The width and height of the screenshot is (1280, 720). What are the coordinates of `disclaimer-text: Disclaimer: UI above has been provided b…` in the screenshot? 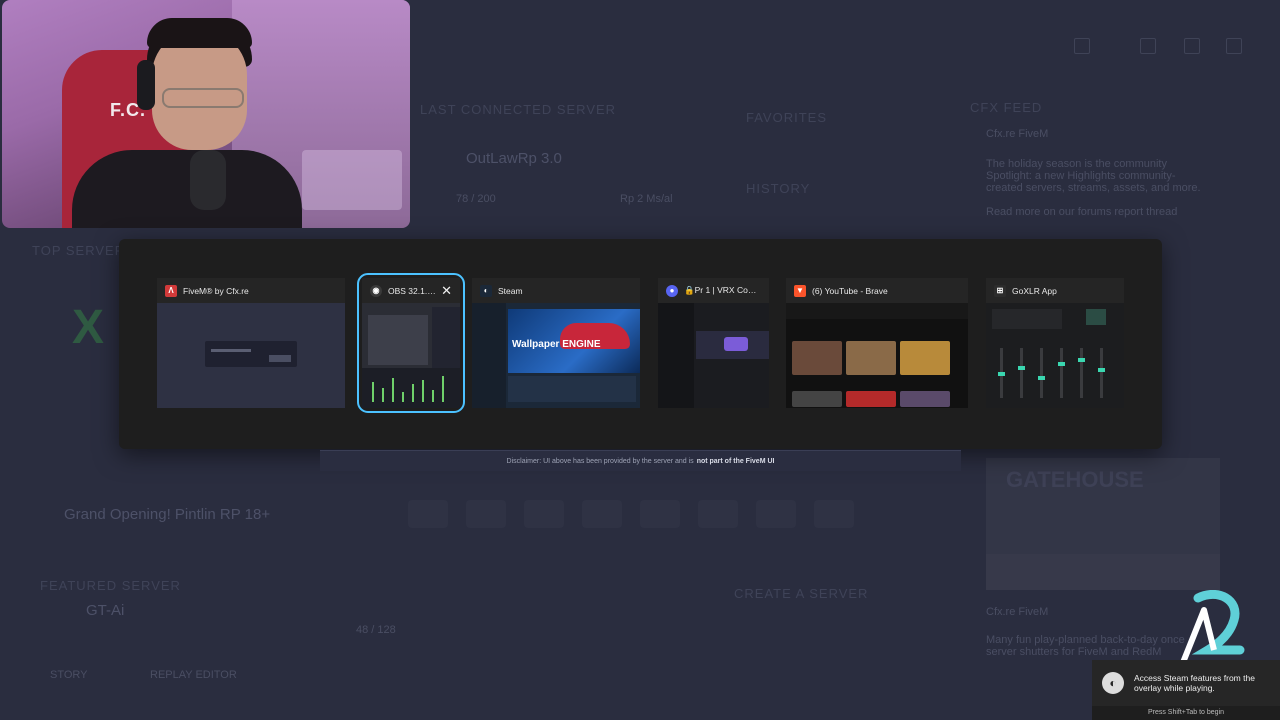 It's located at (600, 461).